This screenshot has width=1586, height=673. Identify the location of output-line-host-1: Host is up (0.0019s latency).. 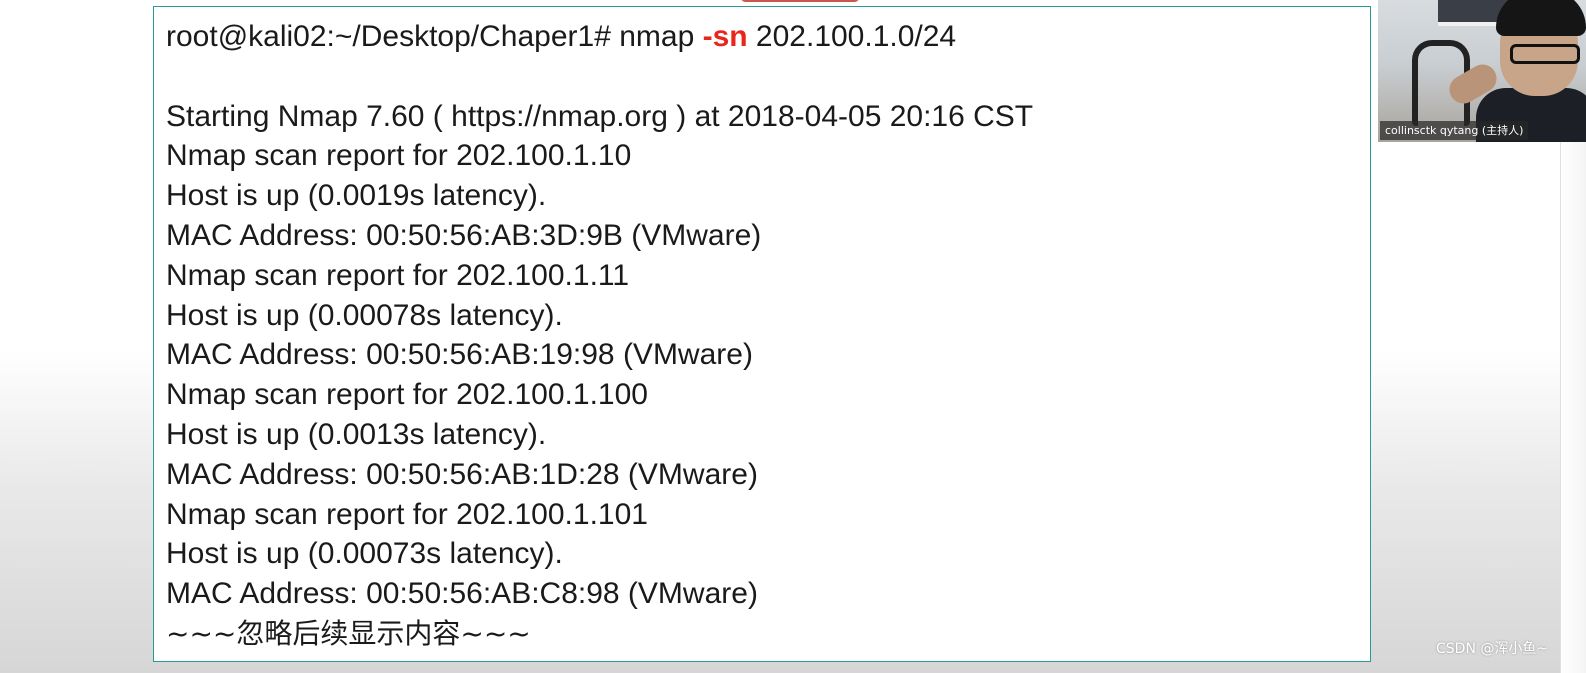
(356, 196).